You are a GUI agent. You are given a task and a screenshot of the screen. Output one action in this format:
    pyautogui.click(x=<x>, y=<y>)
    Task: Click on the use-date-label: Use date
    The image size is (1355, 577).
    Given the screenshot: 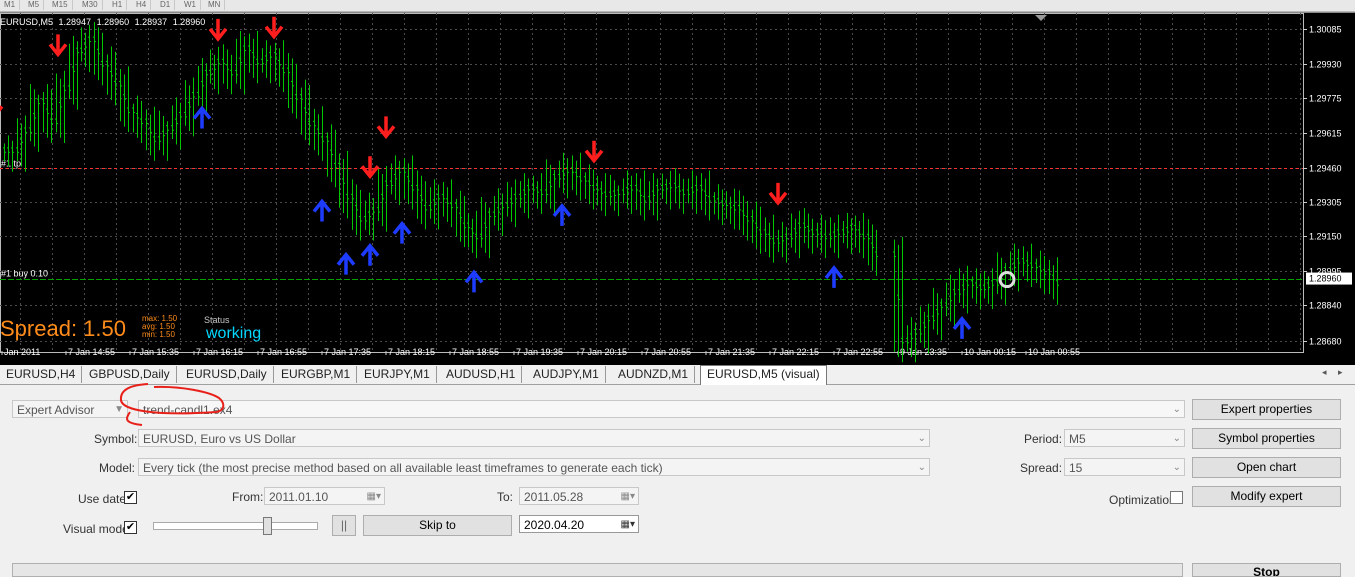 What is the action you would take?
    pyautogui.click(x=102, y=499)
    